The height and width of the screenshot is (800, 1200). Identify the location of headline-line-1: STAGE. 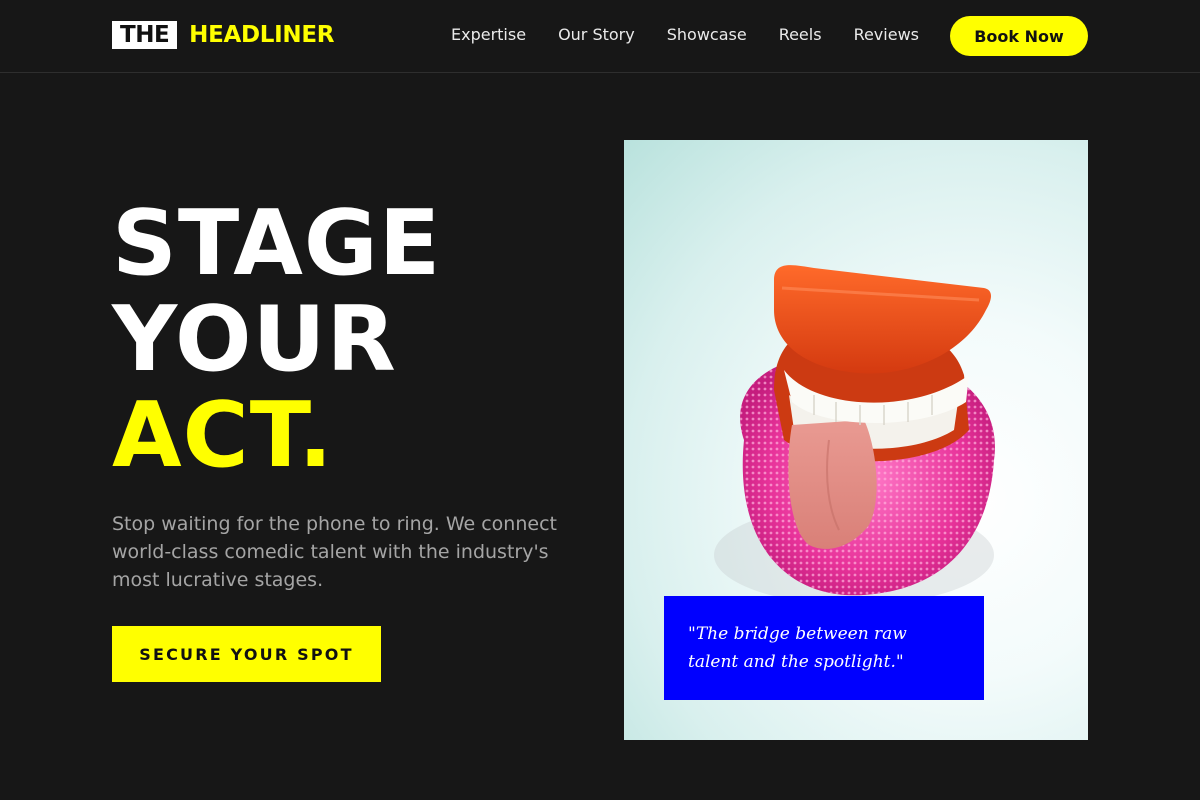
(277, 243).